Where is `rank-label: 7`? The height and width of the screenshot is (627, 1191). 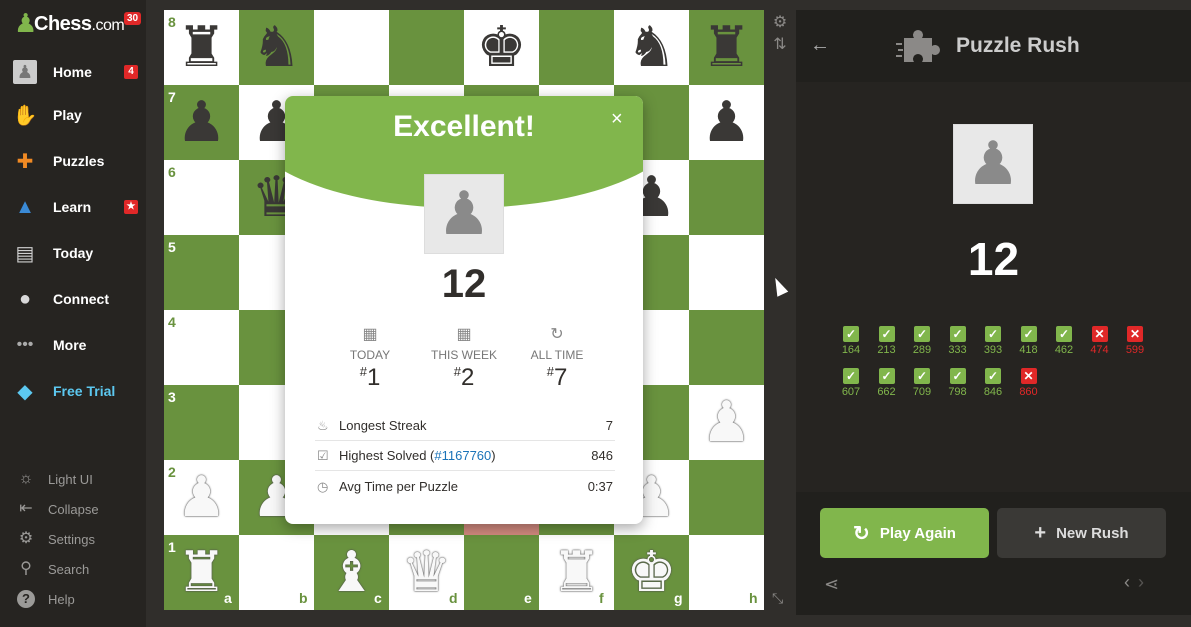
rank-label: 7 is located at coordinates (172, 97).